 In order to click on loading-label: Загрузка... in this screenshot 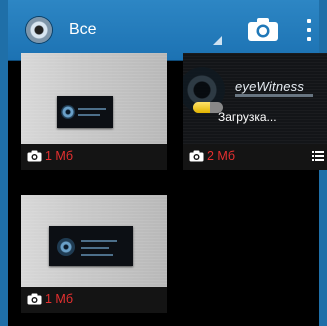, I will do `click(247, 117)`.